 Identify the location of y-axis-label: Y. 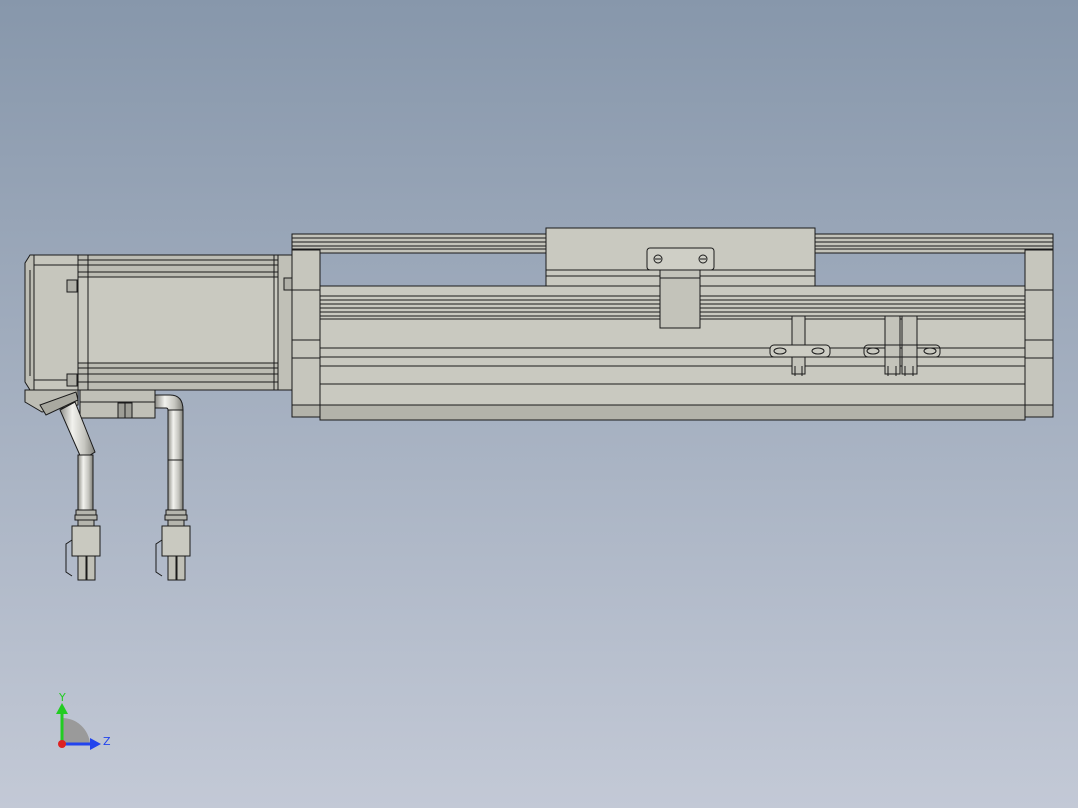
(62, 697).